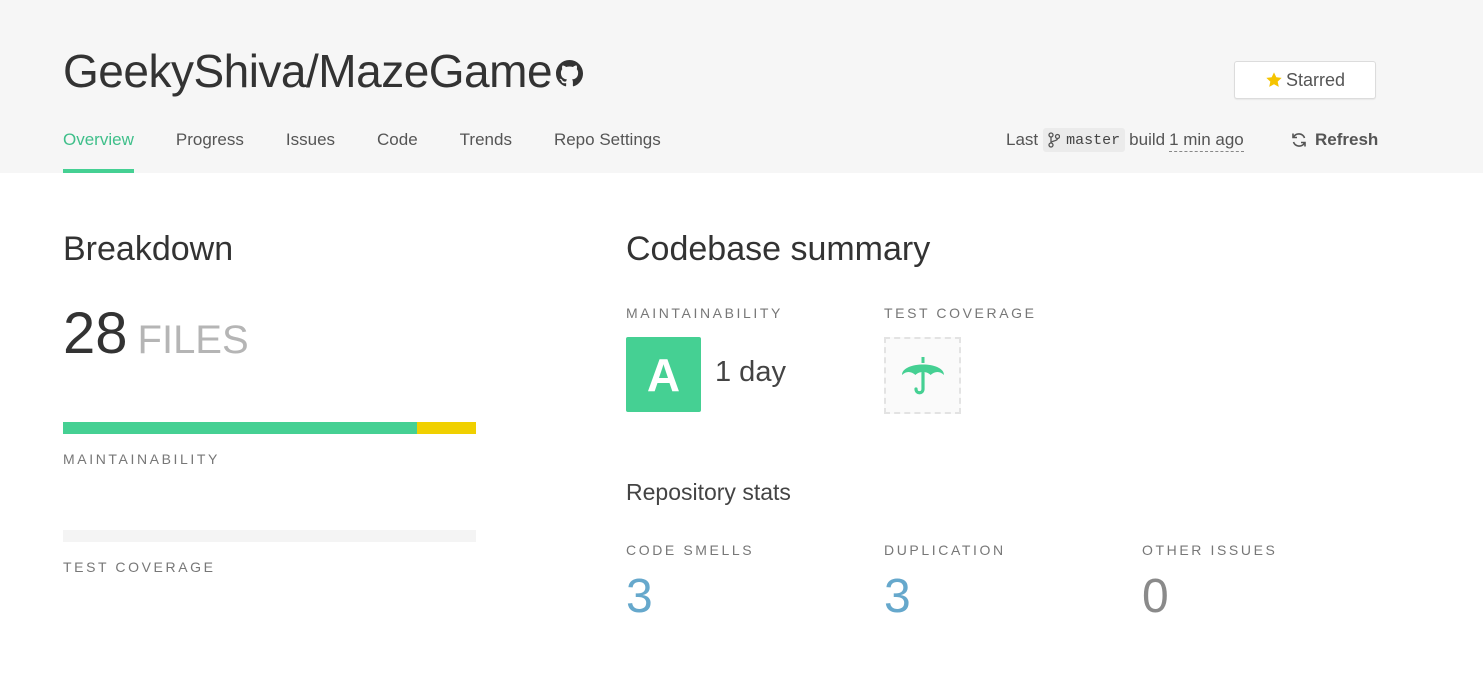 The image size is (1483, 686). I want to click on summary-test-coverage-label: TEST COVERAGE, so click(960, 313).